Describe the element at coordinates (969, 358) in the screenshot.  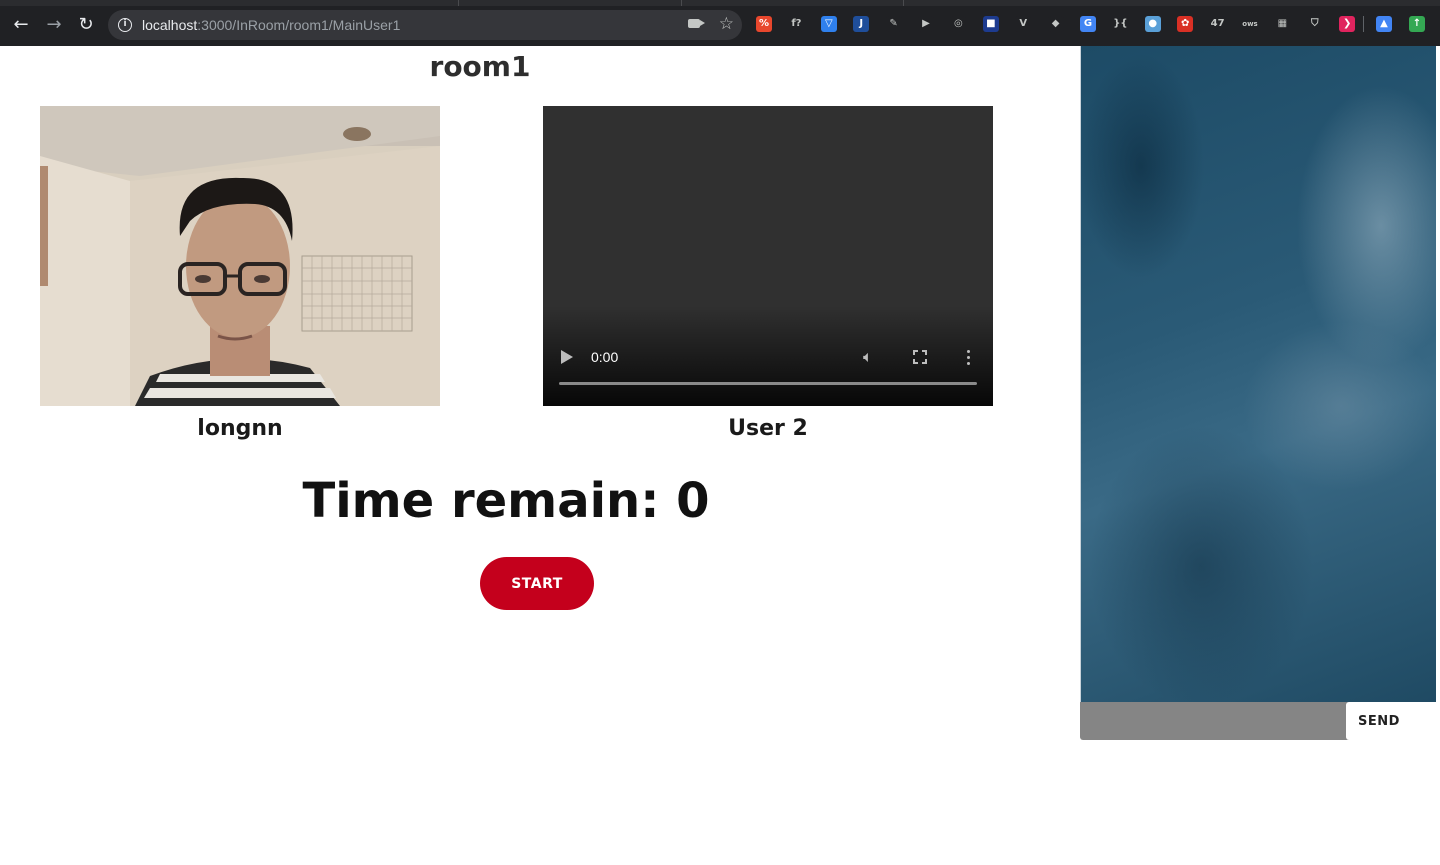
I see `more-options-icon` at that location.